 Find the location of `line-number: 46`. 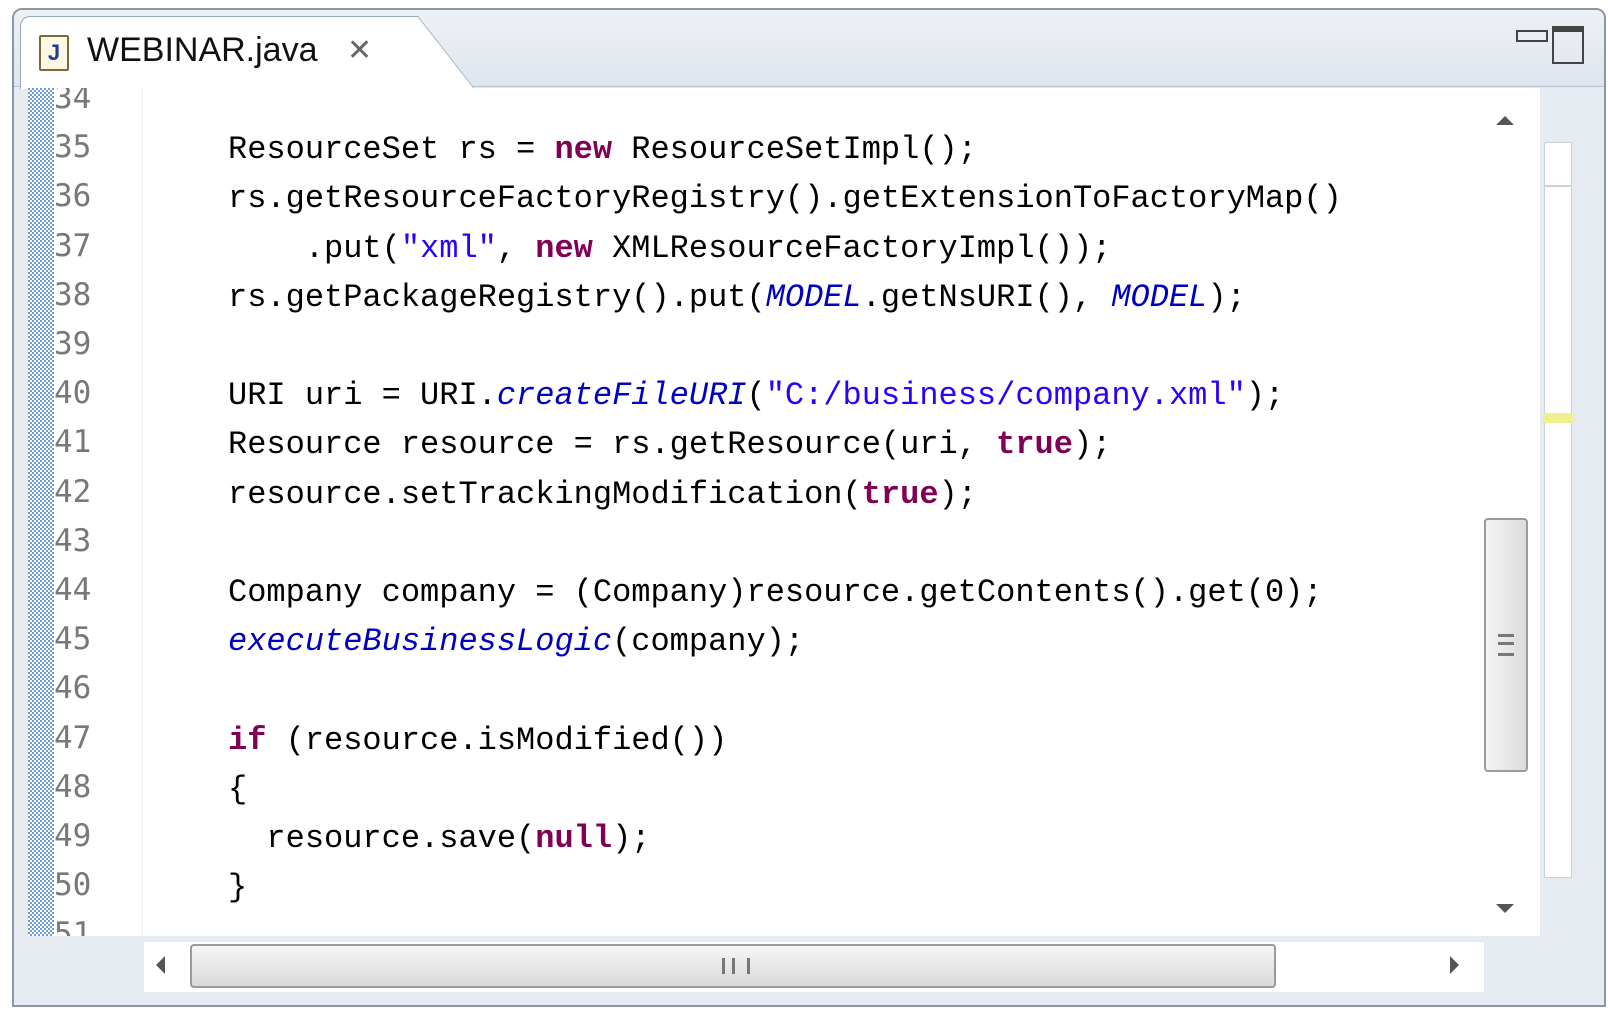

line-number: 46 is located at coordinates (73, 688).